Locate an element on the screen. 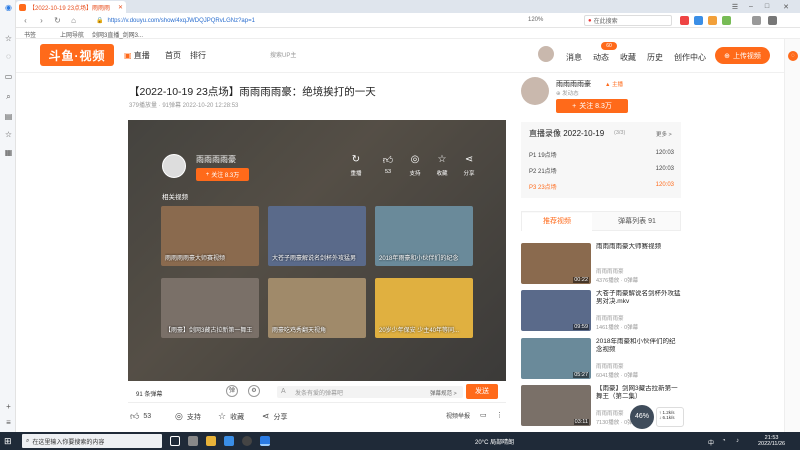 Image resolution: width=800 pixels, height=450 pixels. player-follow-button: + 关注 8.3万 is located at coordinates (222, 174).